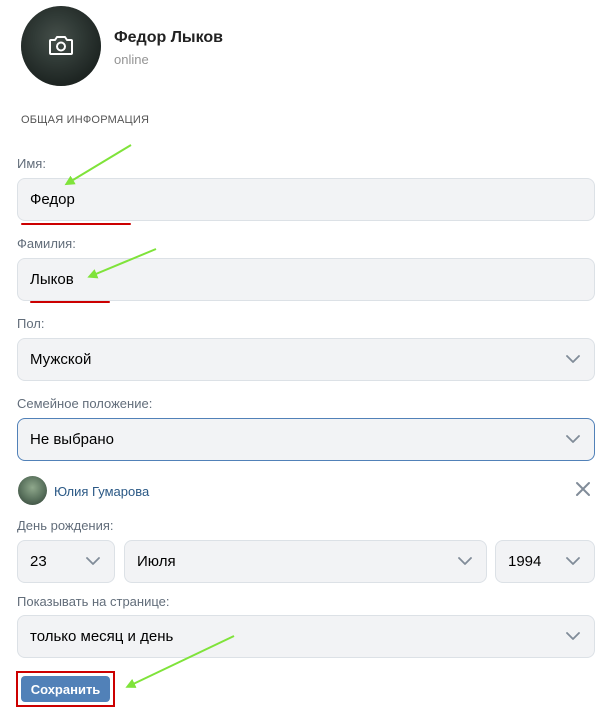 The width and height of the screenshot is (603, 712). What do you see at coordinates (98, 165) in the screenshot?
I see `annotation-arrow-first-name` at bounding box center [98, 165].